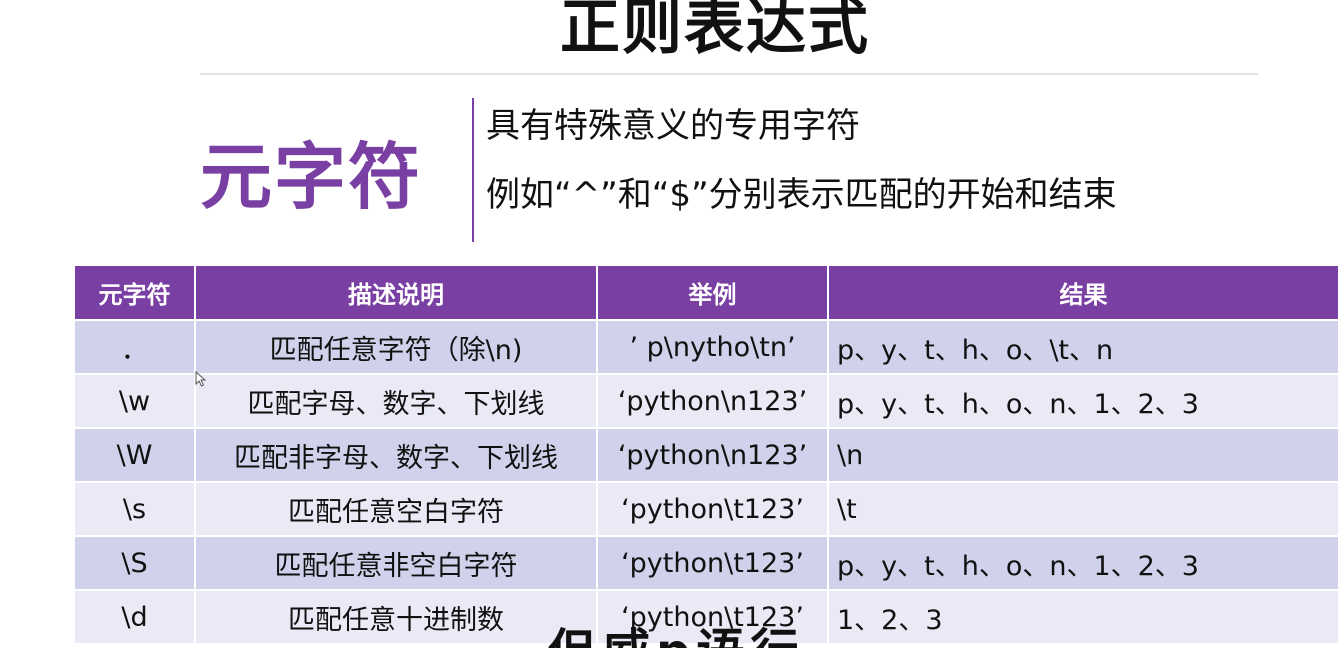 This screenshot has width=1340, height=648. What do you see at coordinates (473, 170) in the screenshot?
I see `vertical-divider` at bounding box center [473, 170].